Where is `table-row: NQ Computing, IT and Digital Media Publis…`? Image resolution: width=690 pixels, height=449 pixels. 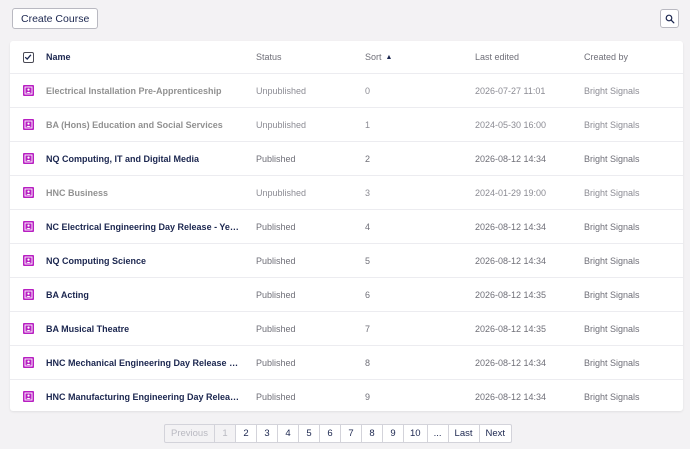
table-row: NQ Computing, IT and Digital Media Publis… is located at coordinates (346, 159).